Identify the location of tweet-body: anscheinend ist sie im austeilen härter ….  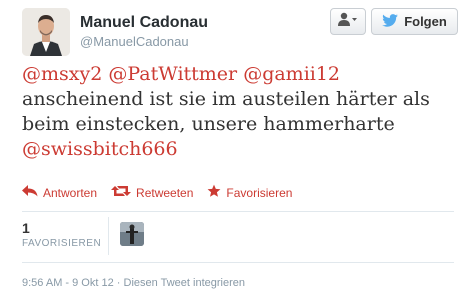
(226, 111).